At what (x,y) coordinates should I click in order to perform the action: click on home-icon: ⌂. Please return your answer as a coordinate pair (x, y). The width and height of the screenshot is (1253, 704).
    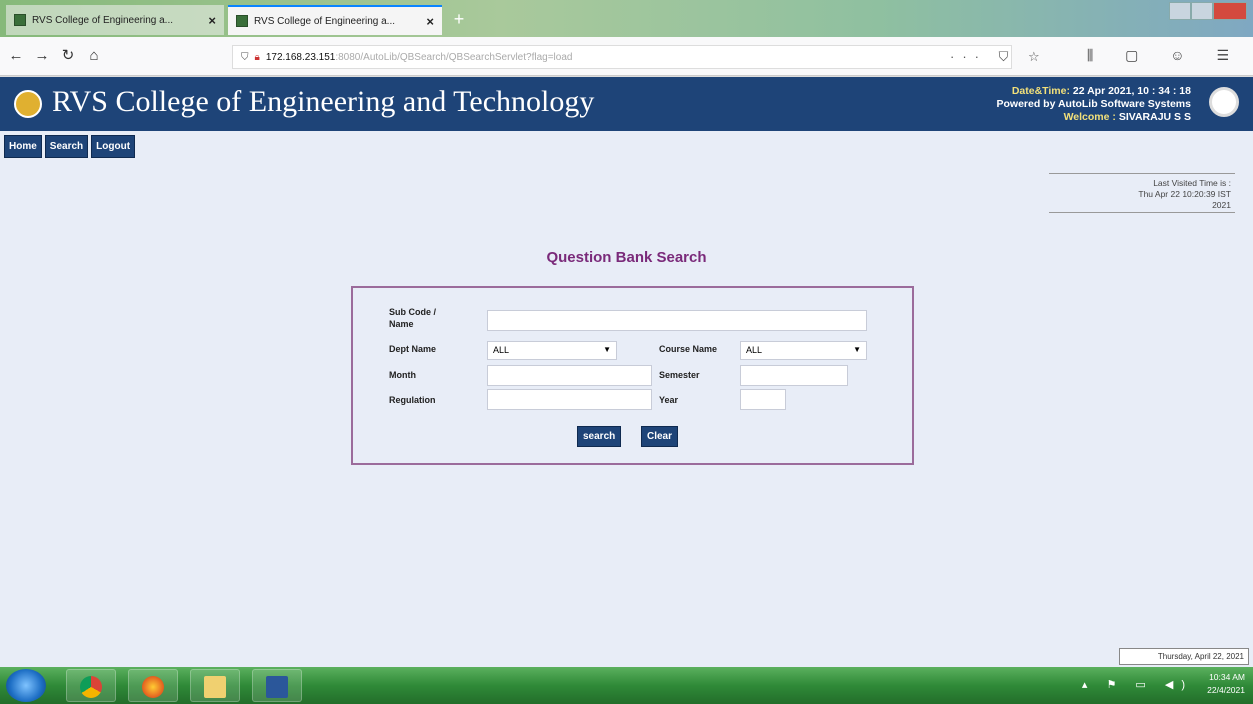
    Looking at the image, I should click on (94, 56).